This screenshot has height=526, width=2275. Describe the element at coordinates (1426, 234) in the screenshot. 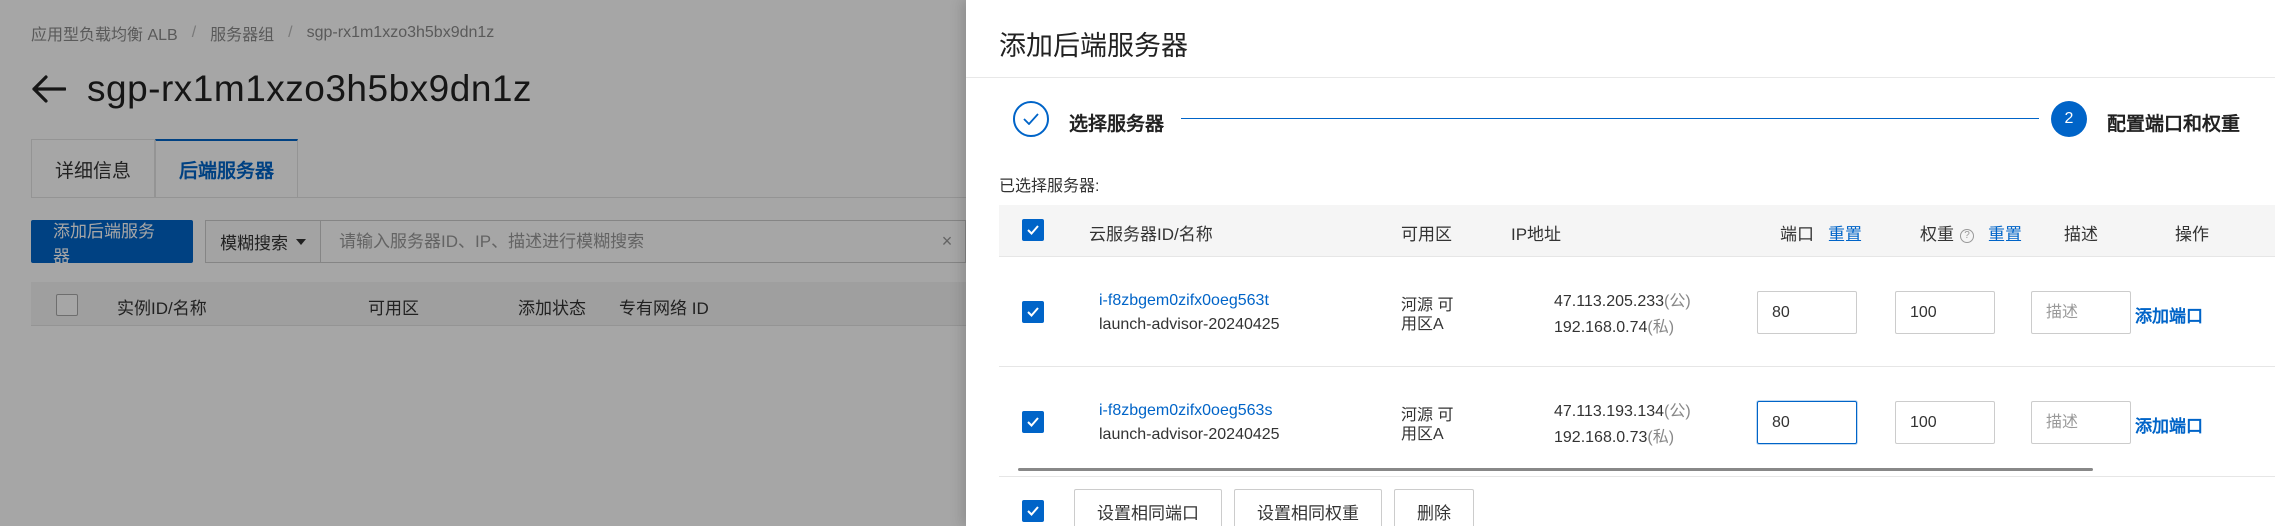

I see `header-zone: 可用区` at that location.